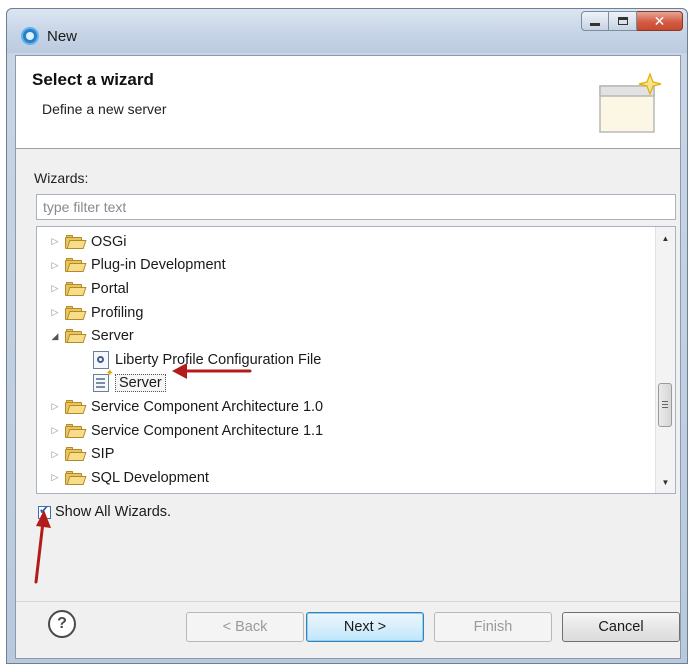  Describe the element at coordinates (346, 266) in the screenshot. I see `tree-folder-item: ▷ Plug-in Development` at that location.